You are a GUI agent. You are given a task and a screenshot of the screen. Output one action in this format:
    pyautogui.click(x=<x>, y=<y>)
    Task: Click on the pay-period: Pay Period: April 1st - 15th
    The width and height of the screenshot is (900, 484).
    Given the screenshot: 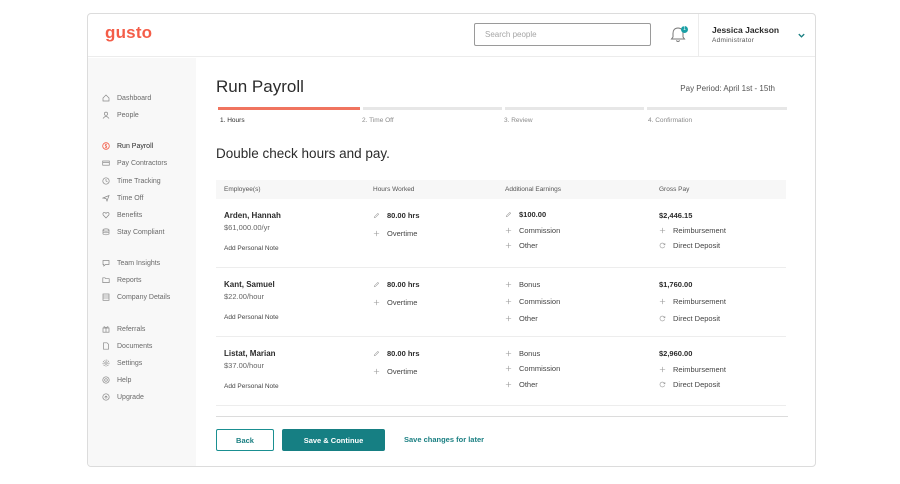 What is the action you would take?
    pyautogui.click(x=727, y=88)
    